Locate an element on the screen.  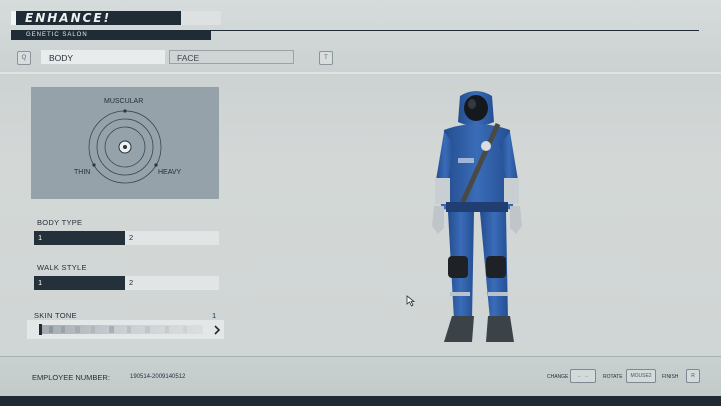
logo-stripe is located at coordinates (13, 18).